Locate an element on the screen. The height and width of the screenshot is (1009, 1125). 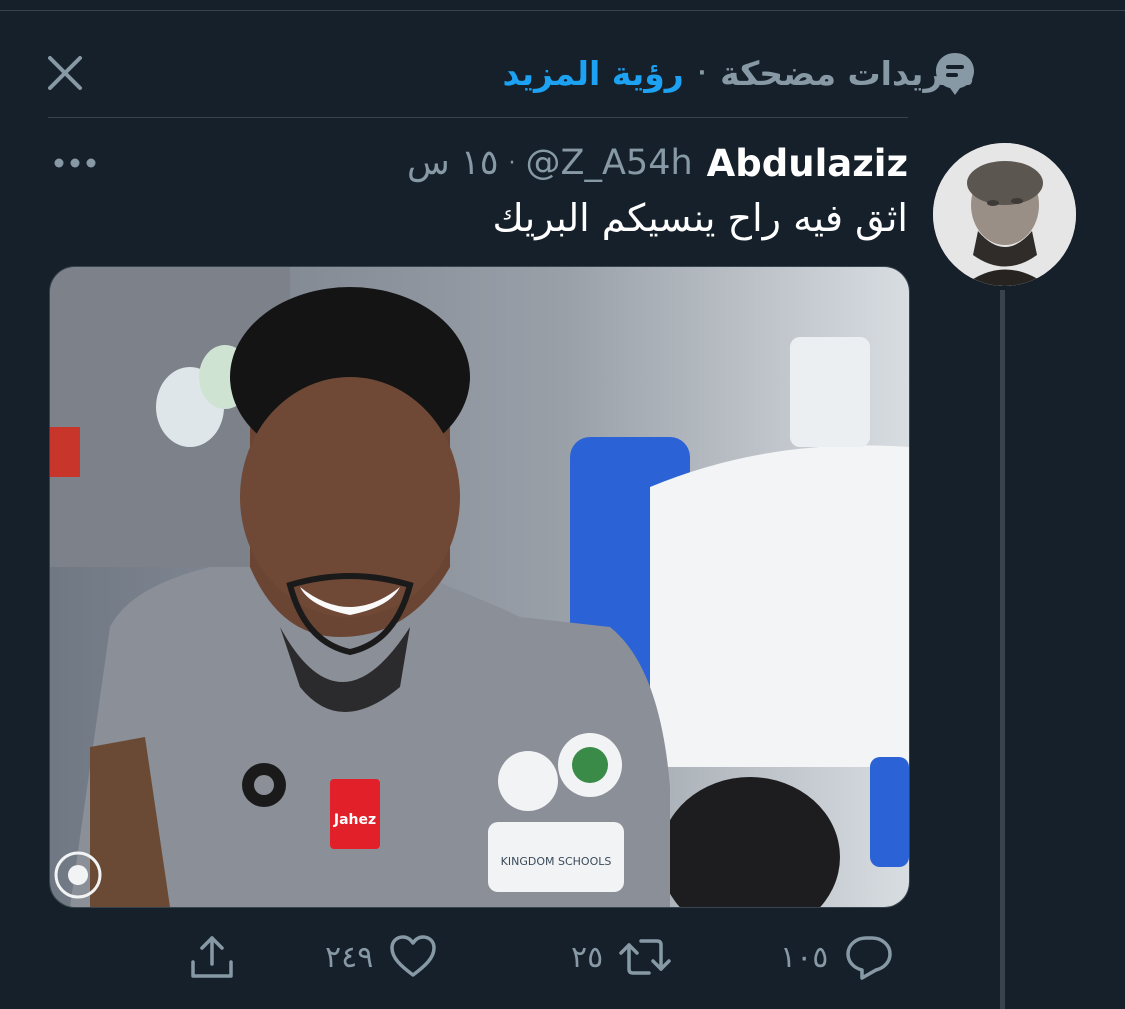
author-name: Abdulaziz is located at coordinates (807, 163).